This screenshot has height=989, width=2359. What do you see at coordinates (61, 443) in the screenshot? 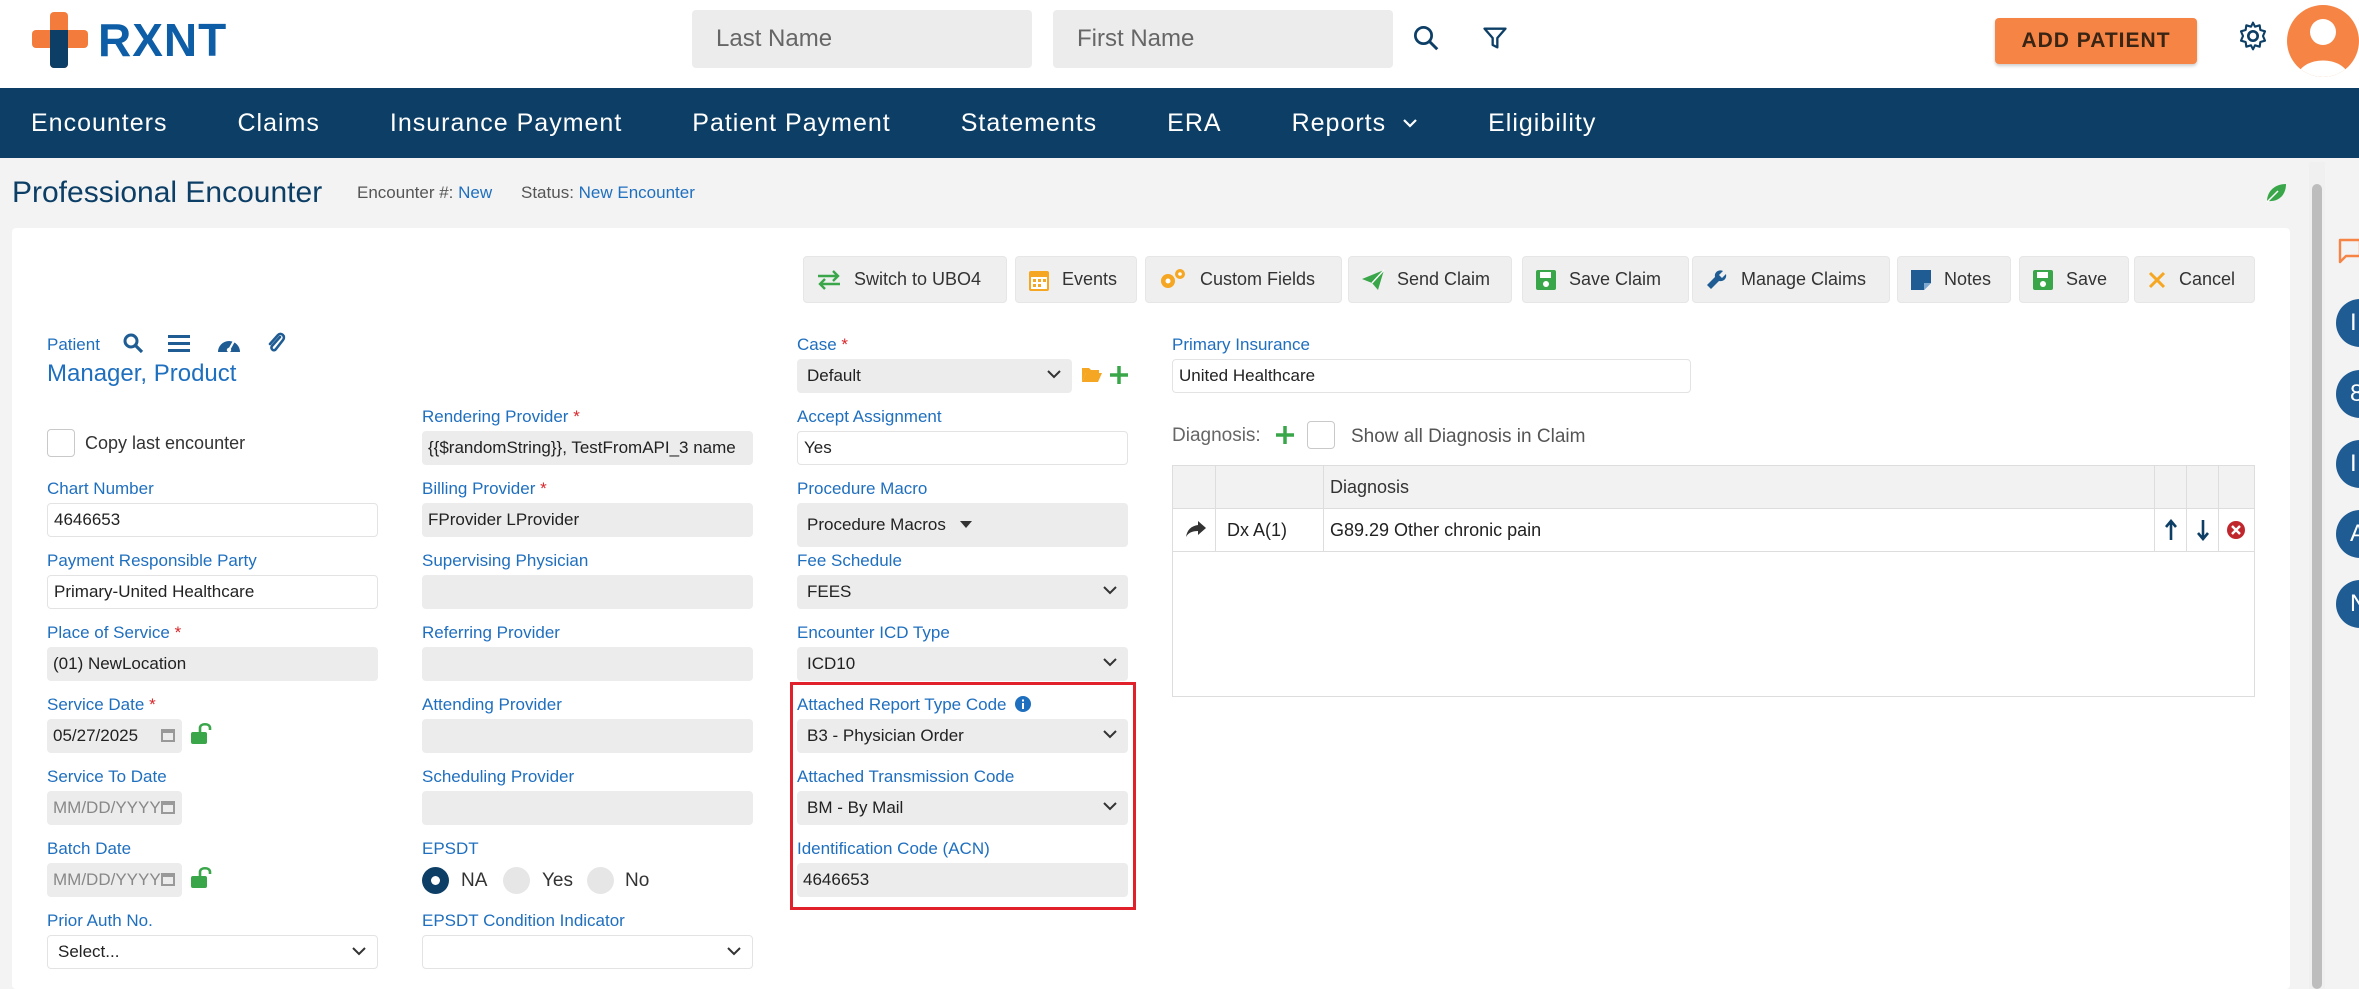
I see `copy-last-encounter-checkbox` at bounding box center [61, 443].